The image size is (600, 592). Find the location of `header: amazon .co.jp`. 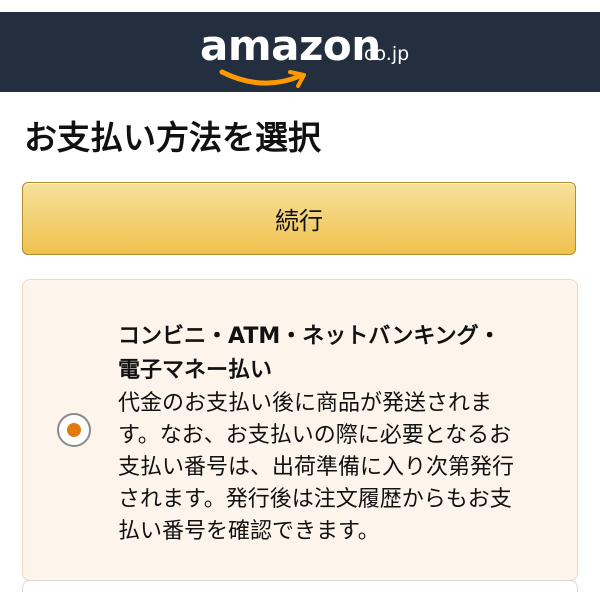

header: amazon .co.jp is located at coordinates (300, 52).